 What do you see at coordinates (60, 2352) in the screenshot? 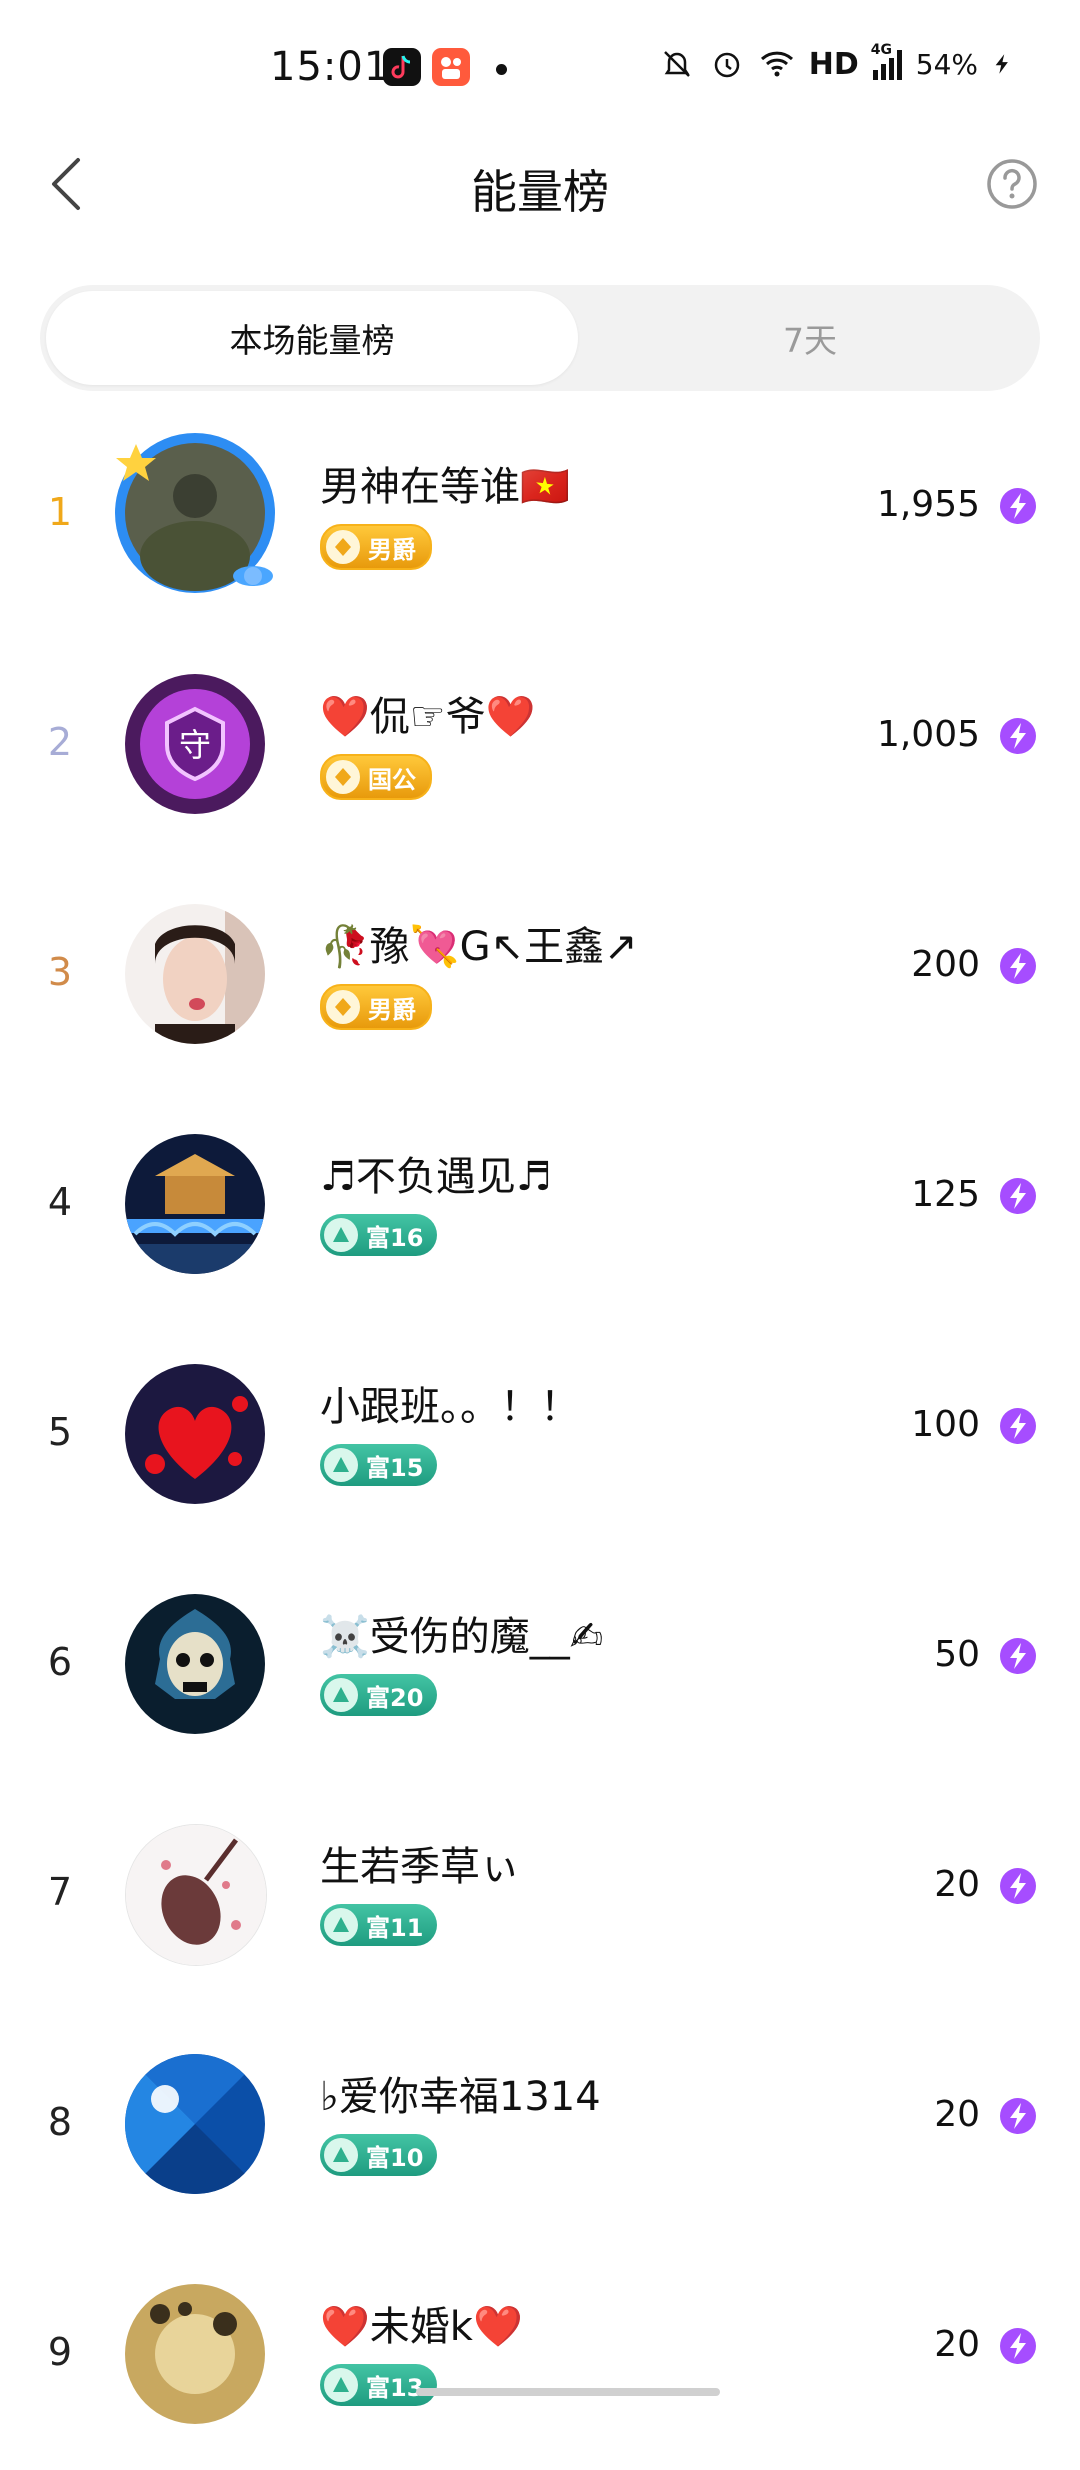
I see `rank-number: 9` at bounding box center [60, 2352].